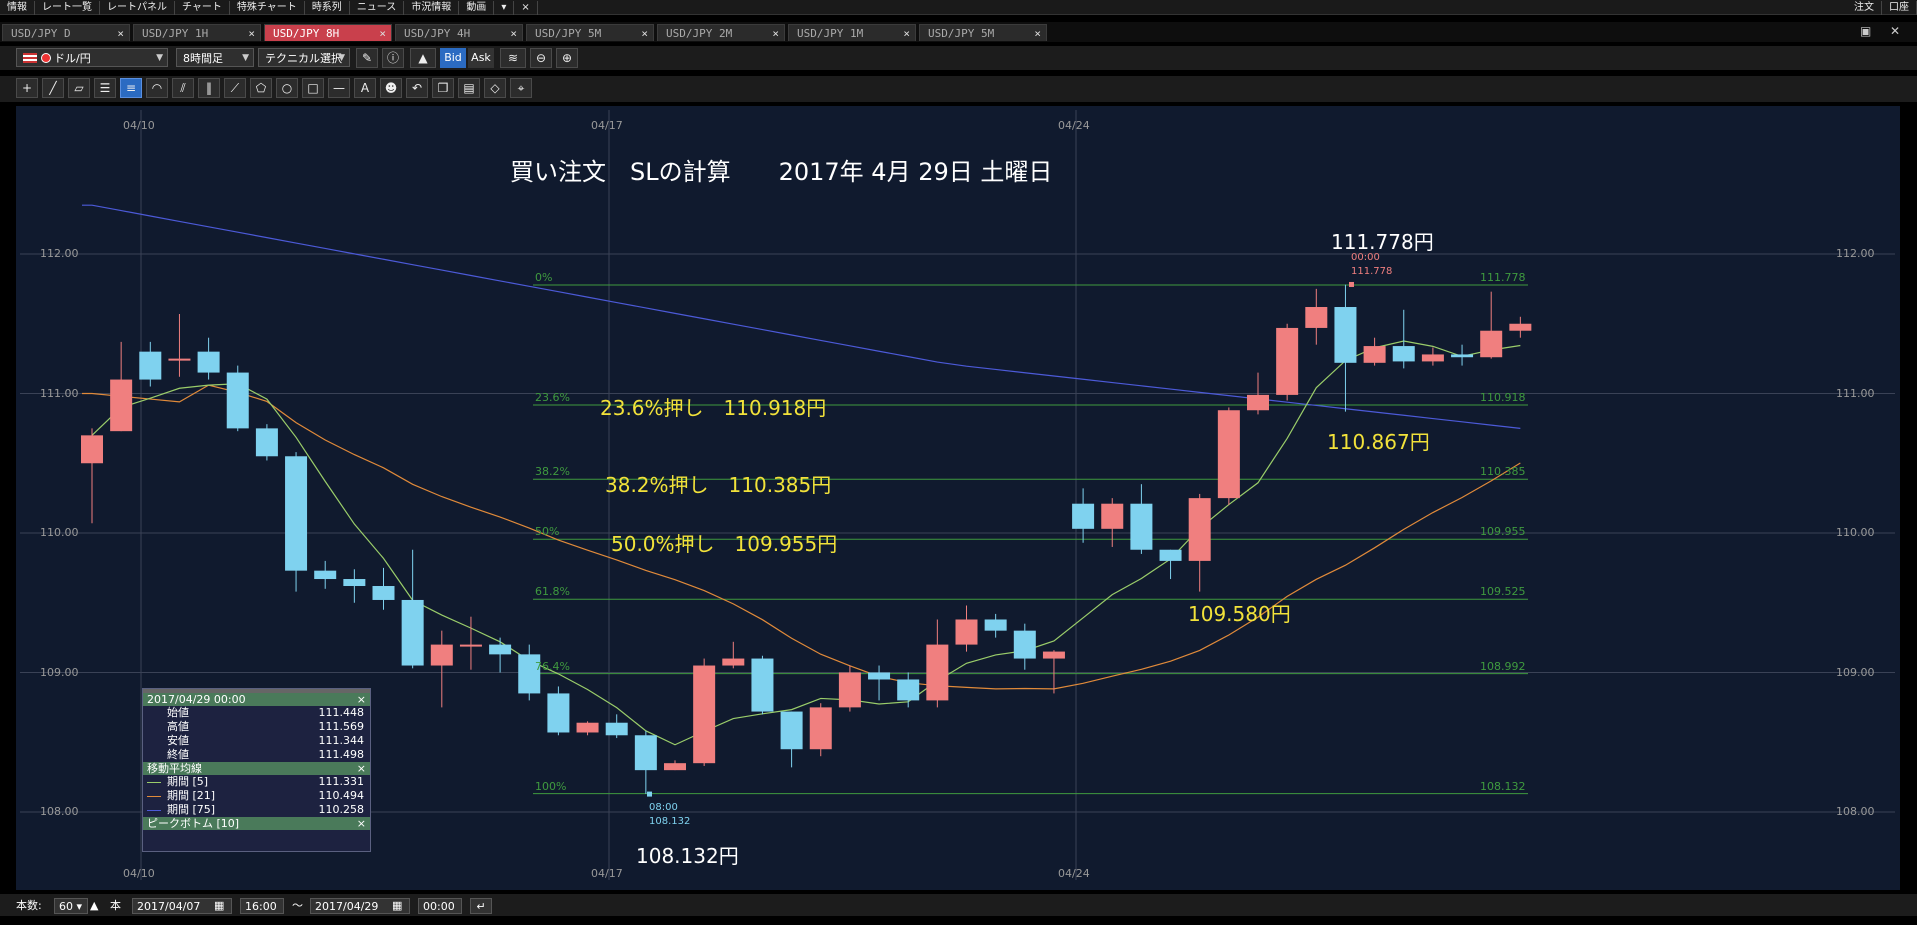  I want to click on fib-value-label: 108.132, so click(1503, 786).